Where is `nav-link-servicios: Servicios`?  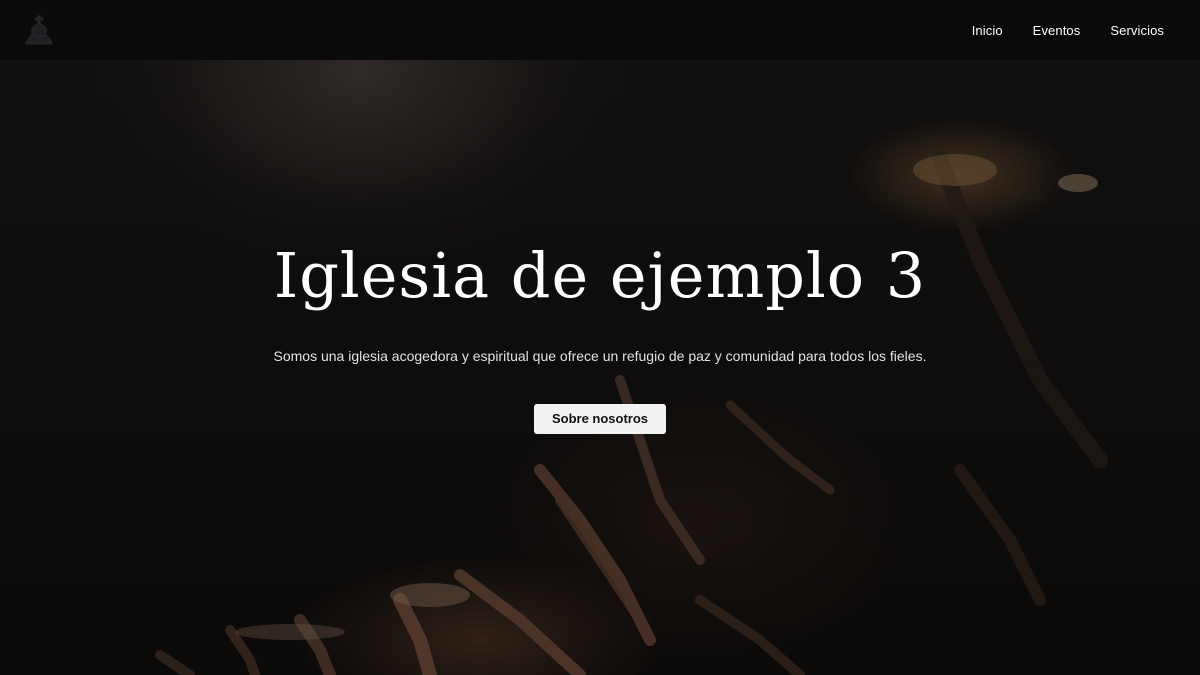
nav-link-servicios: Servicios is located at coordinates (1137, 30).